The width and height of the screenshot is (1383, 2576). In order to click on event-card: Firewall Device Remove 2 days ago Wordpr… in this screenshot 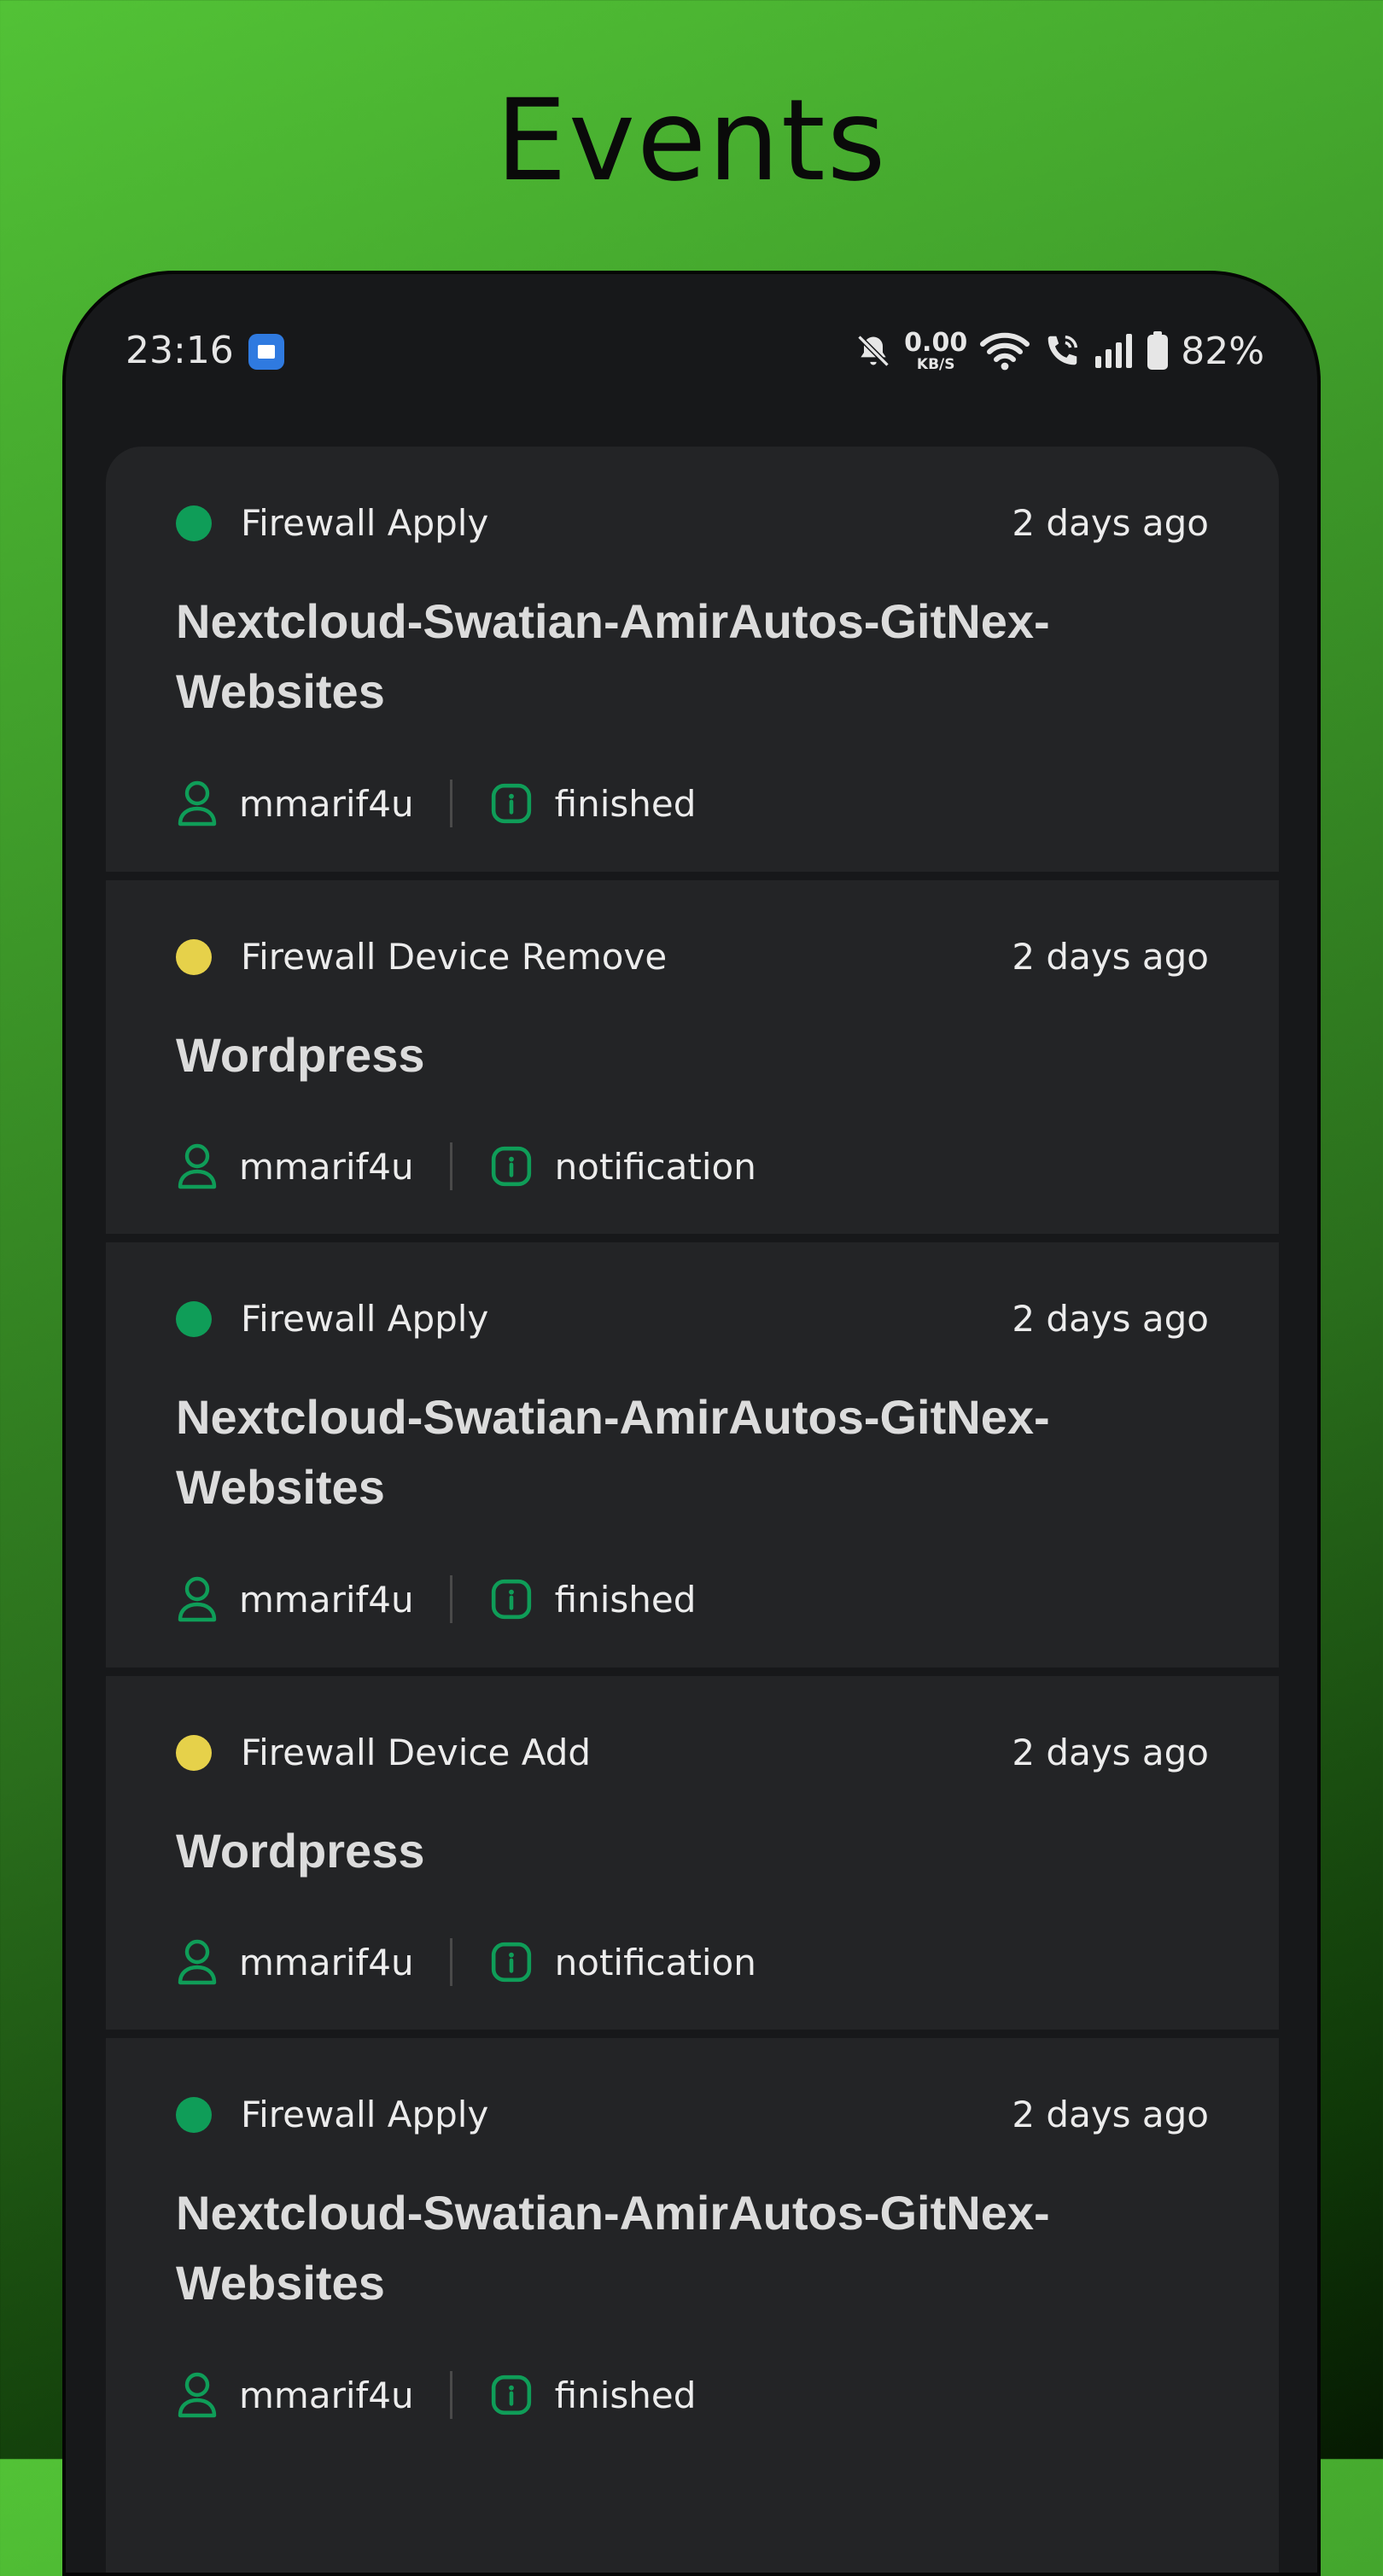, I will do `click(693, 1057)`.